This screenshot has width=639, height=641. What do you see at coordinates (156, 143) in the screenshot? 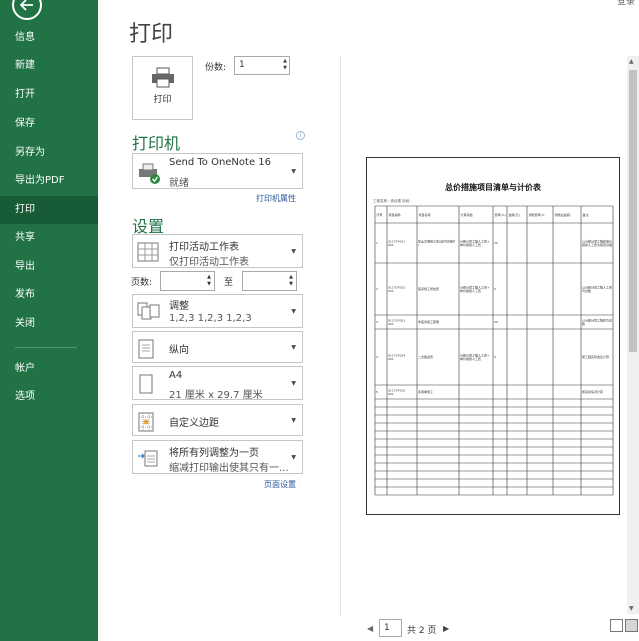
I see `printer-heading: 打印机` at bounding box center [156, 143].